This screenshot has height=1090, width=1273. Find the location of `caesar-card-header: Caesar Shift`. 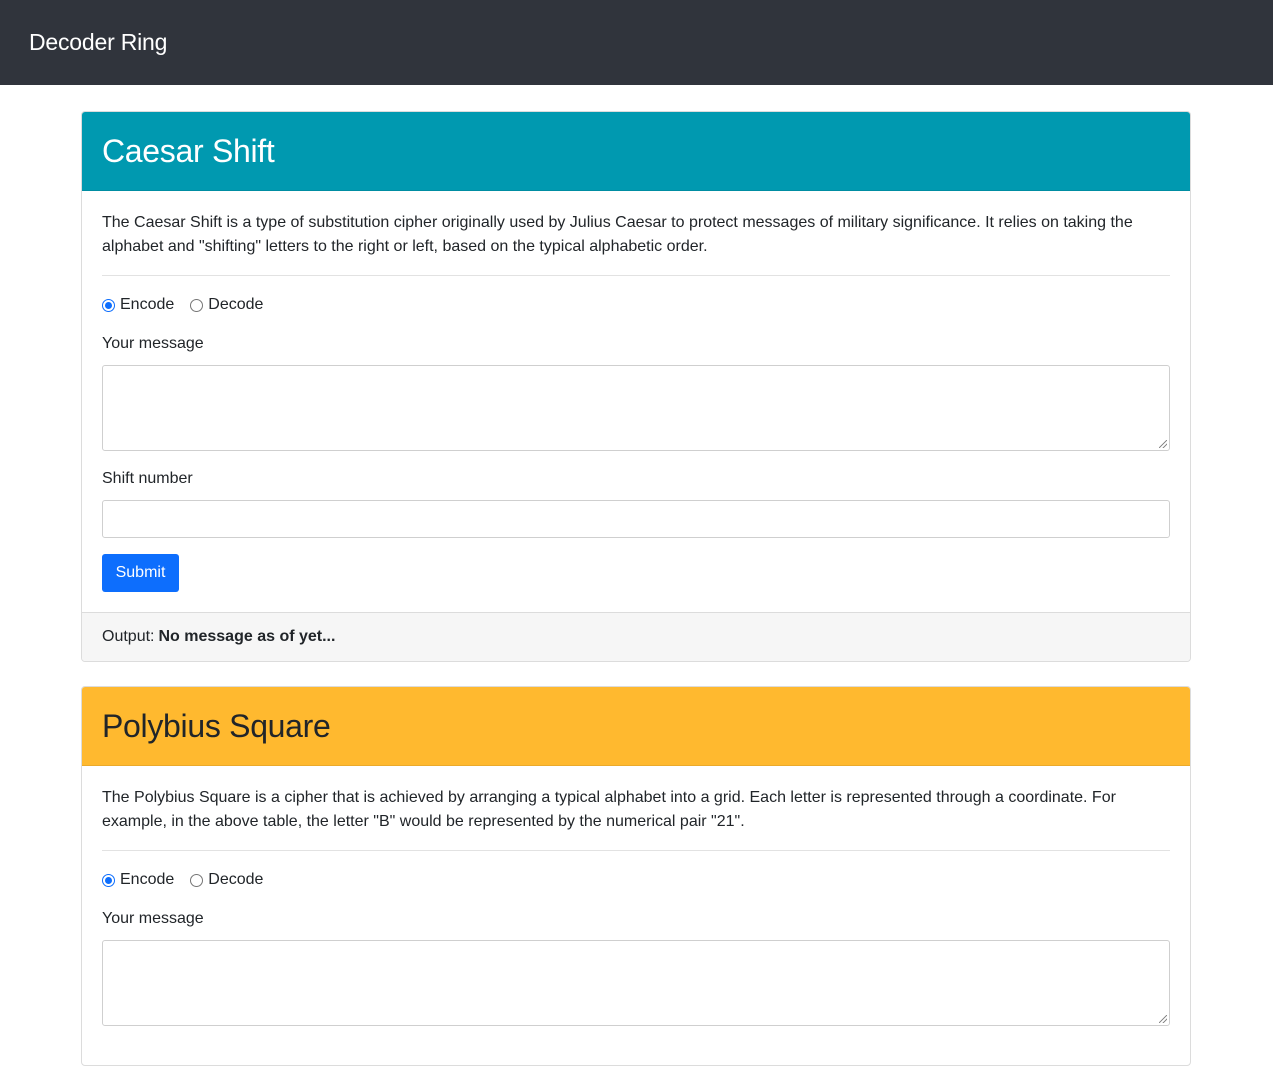

caesar-card-header: Caesar Shift is located at coordinates (636, 151).